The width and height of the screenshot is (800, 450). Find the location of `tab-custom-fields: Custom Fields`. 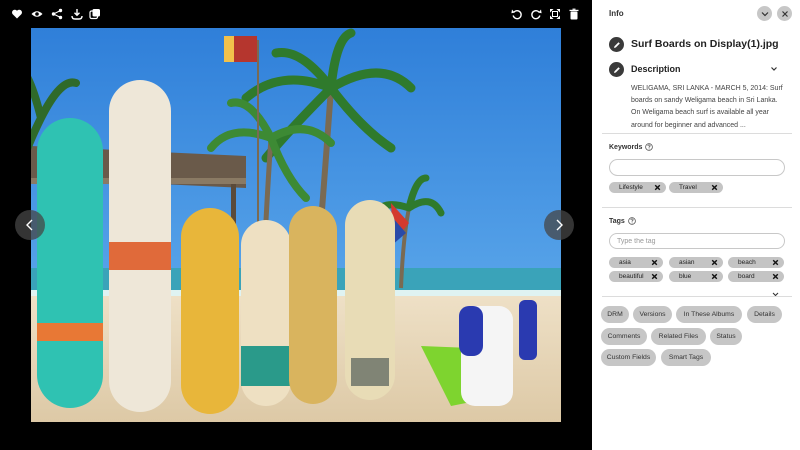

tab-custom-fields: Custom Fields is located at coordinates (628, 357).